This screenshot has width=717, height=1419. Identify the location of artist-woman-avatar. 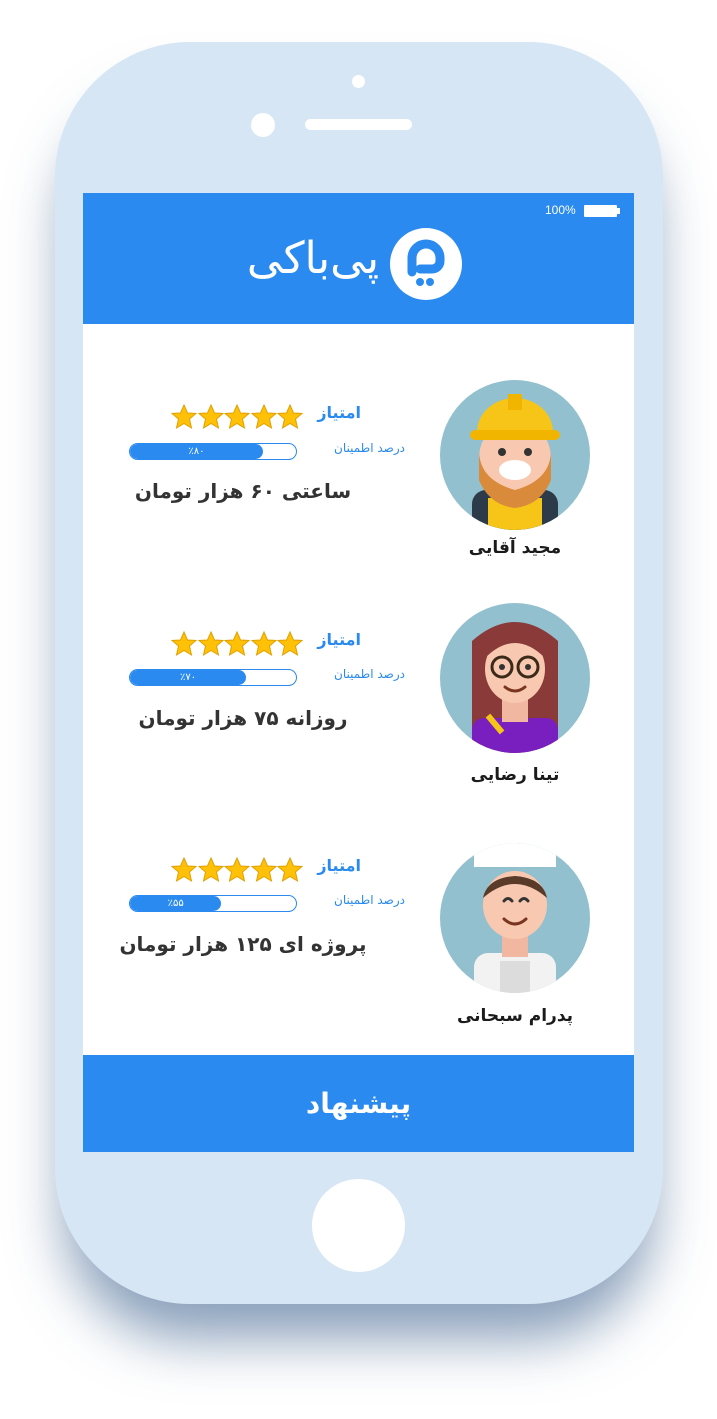
(515, 678).